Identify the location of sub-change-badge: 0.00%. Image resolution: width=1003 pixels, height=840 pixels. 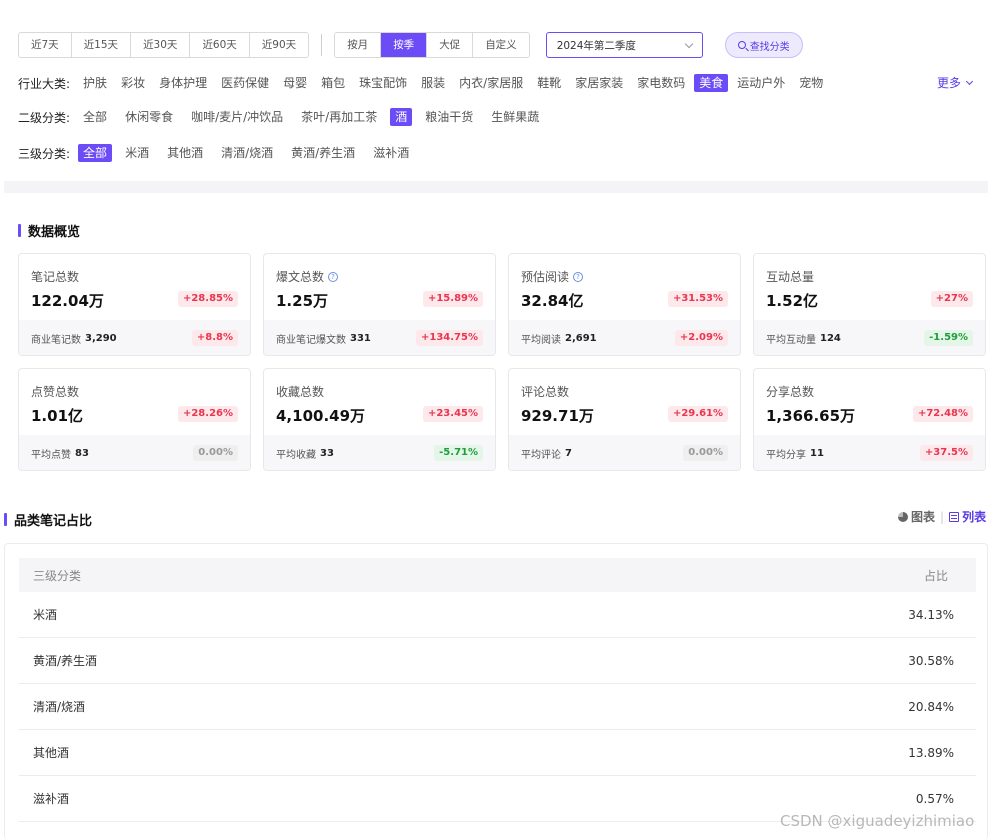
(705, 453).